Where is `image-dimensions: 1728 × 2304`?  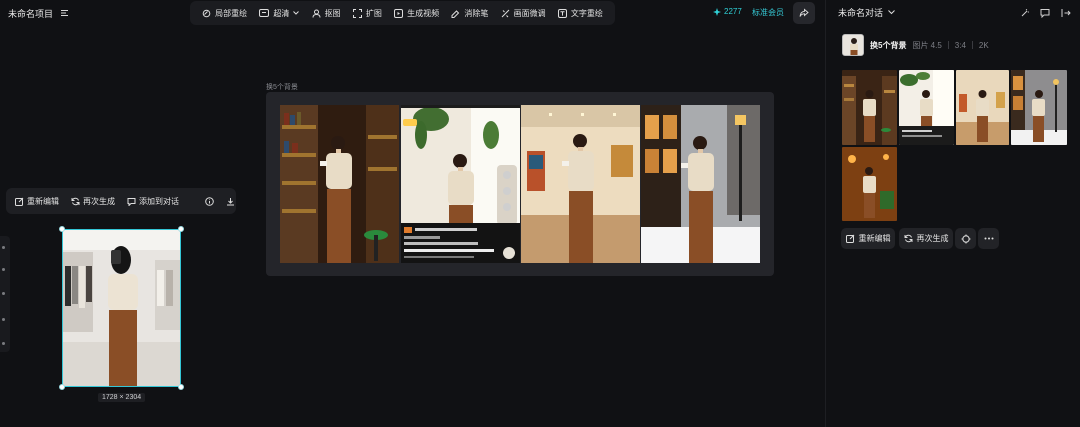
image-dimensions: 1728 × 2304 is located at coordinates (122, 397).